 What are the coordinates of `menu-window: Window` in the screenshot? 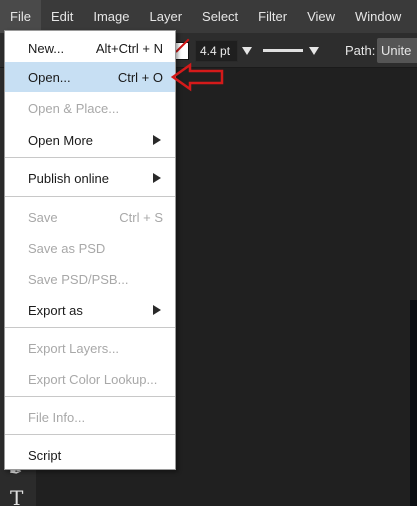 It's located at (378, 16).